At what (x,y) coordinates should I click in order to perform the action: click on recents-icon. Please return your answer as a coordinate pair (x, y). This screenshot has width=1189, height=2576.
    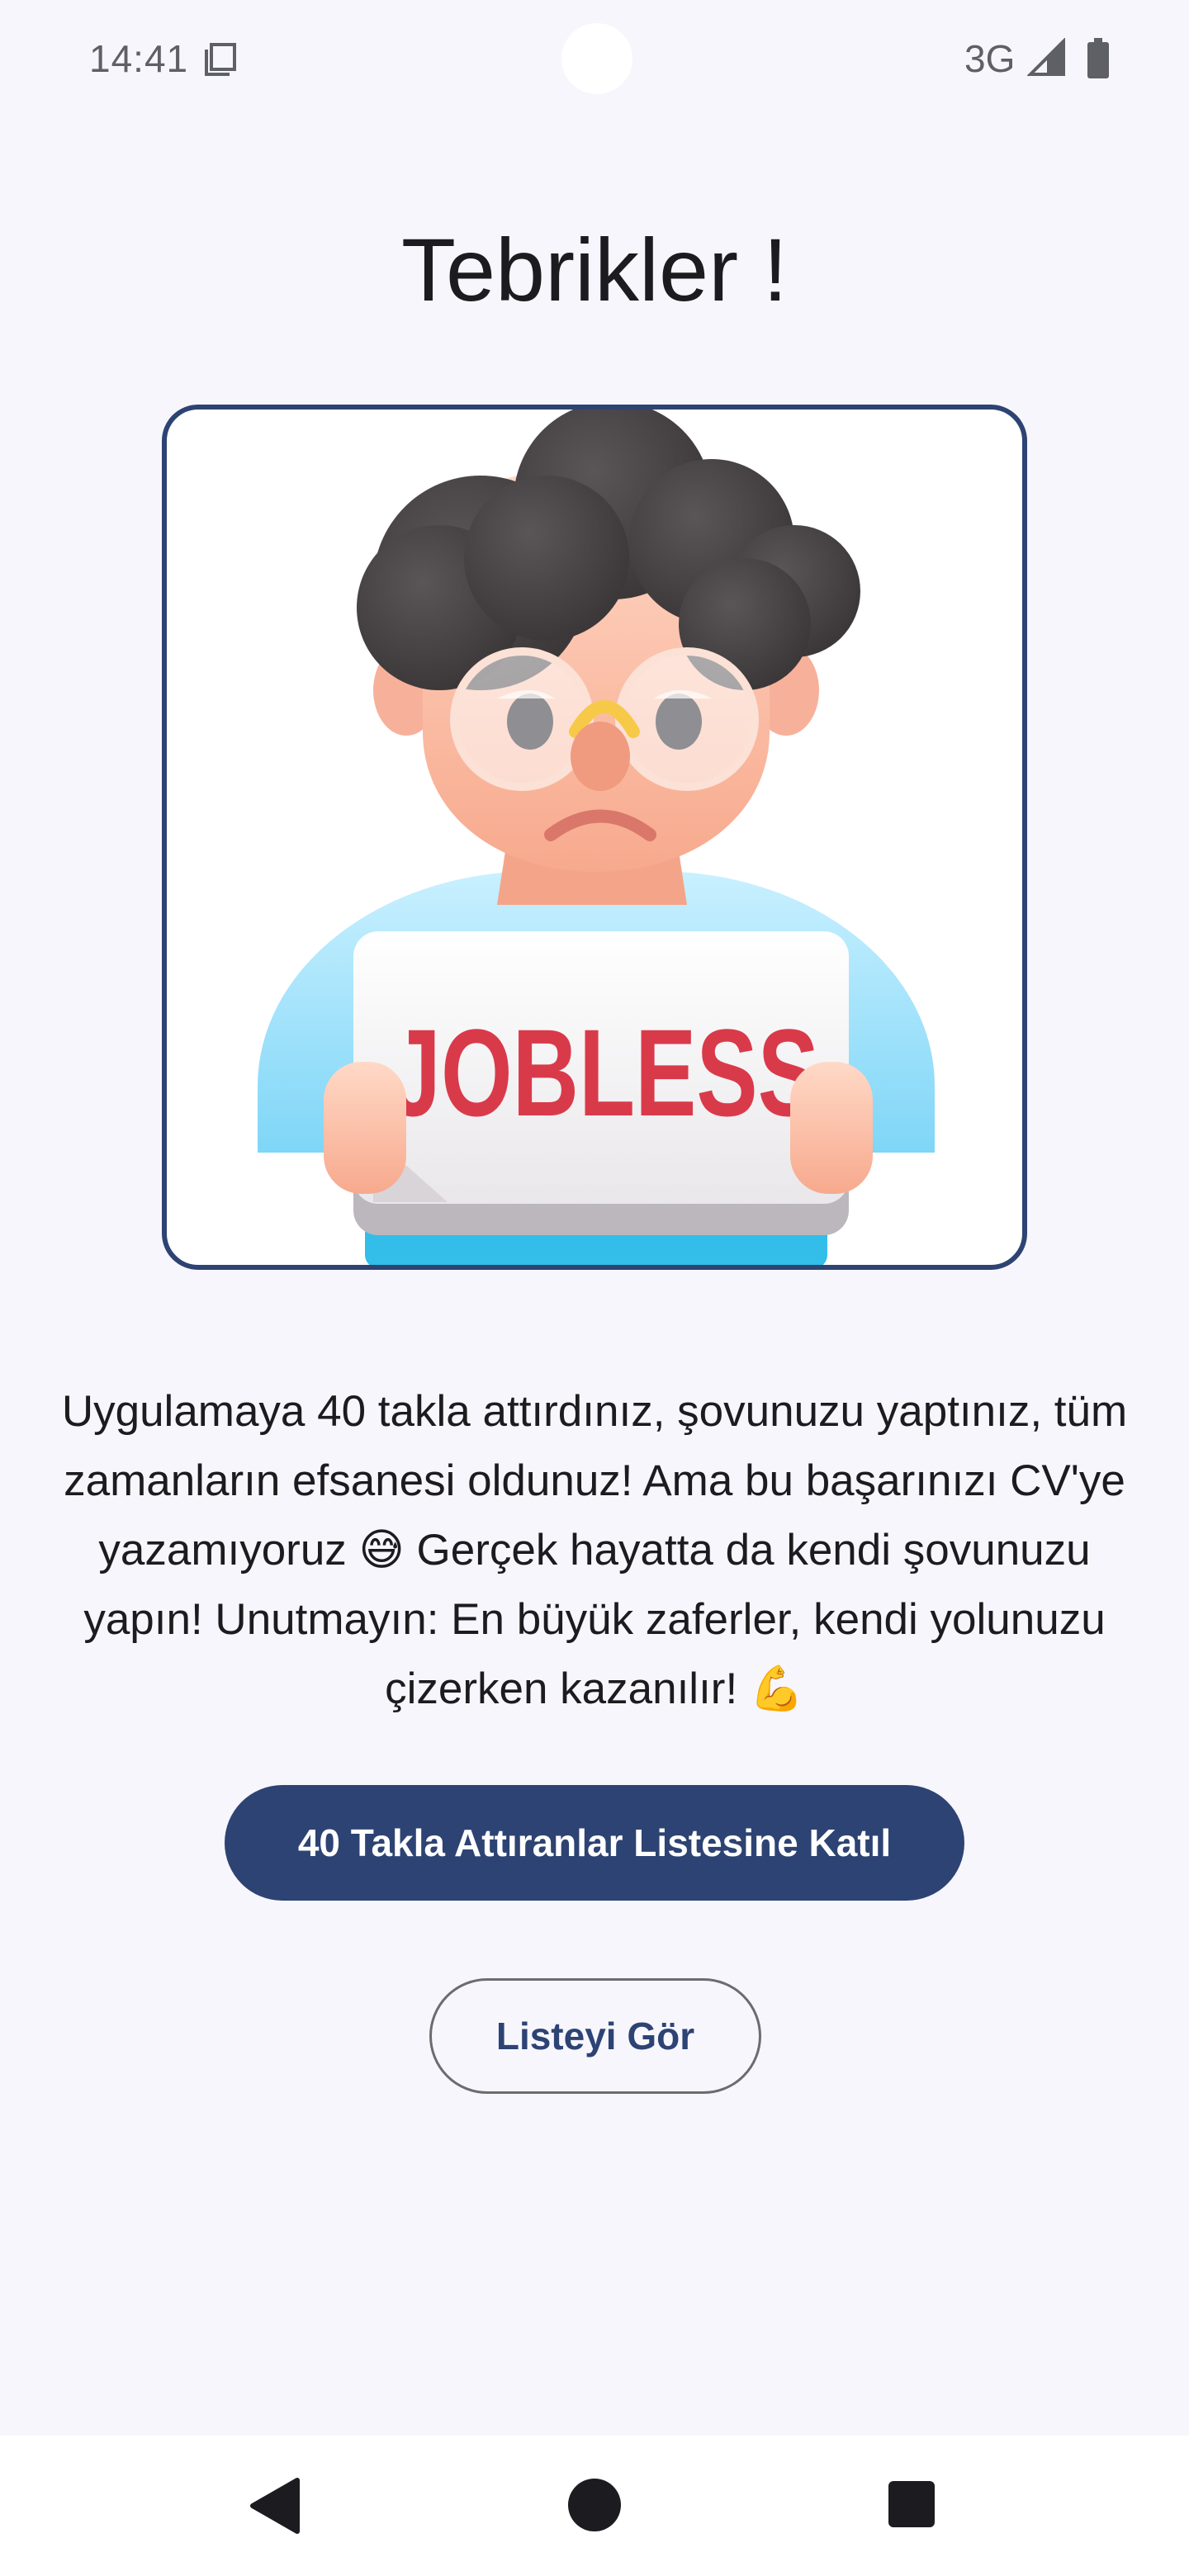
    Looking at the image, I should click on (911, 2504).